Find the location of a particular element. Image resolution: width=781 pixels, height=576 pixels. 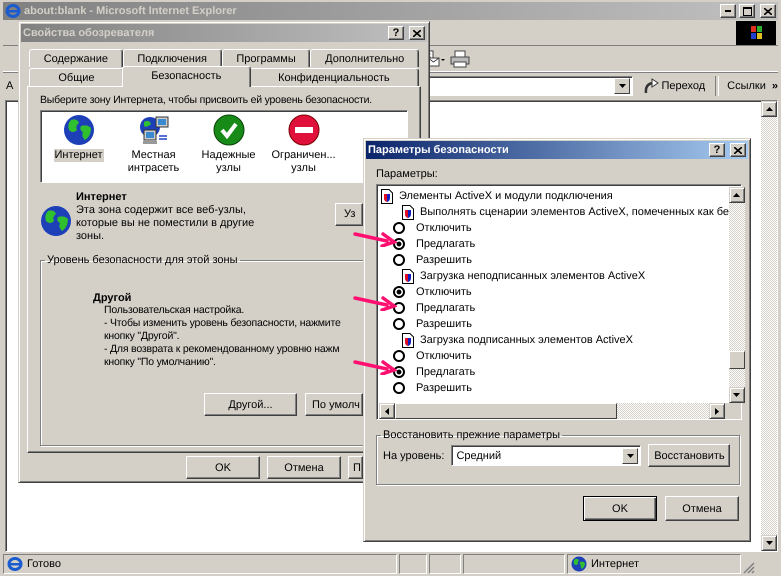

down-arrow-icon is located at coordinates (736, 395).